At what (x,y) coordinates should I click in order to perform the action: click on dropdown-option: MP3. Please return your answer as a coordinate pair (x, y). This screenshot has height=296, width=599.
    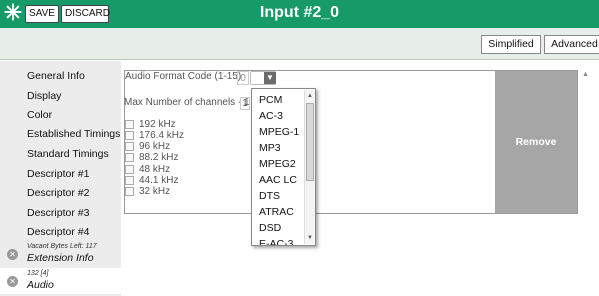
    Looking at the image, I should click on (270, 148).